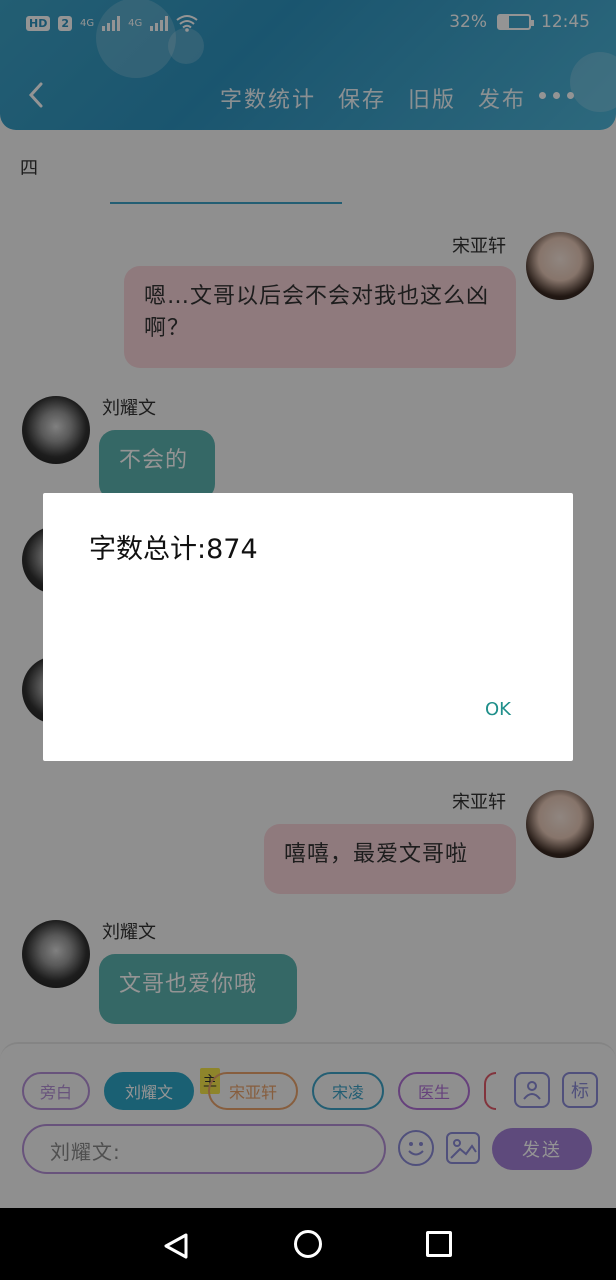  I want to click on dialog-message: 字数总计:874, so click(173, 549).